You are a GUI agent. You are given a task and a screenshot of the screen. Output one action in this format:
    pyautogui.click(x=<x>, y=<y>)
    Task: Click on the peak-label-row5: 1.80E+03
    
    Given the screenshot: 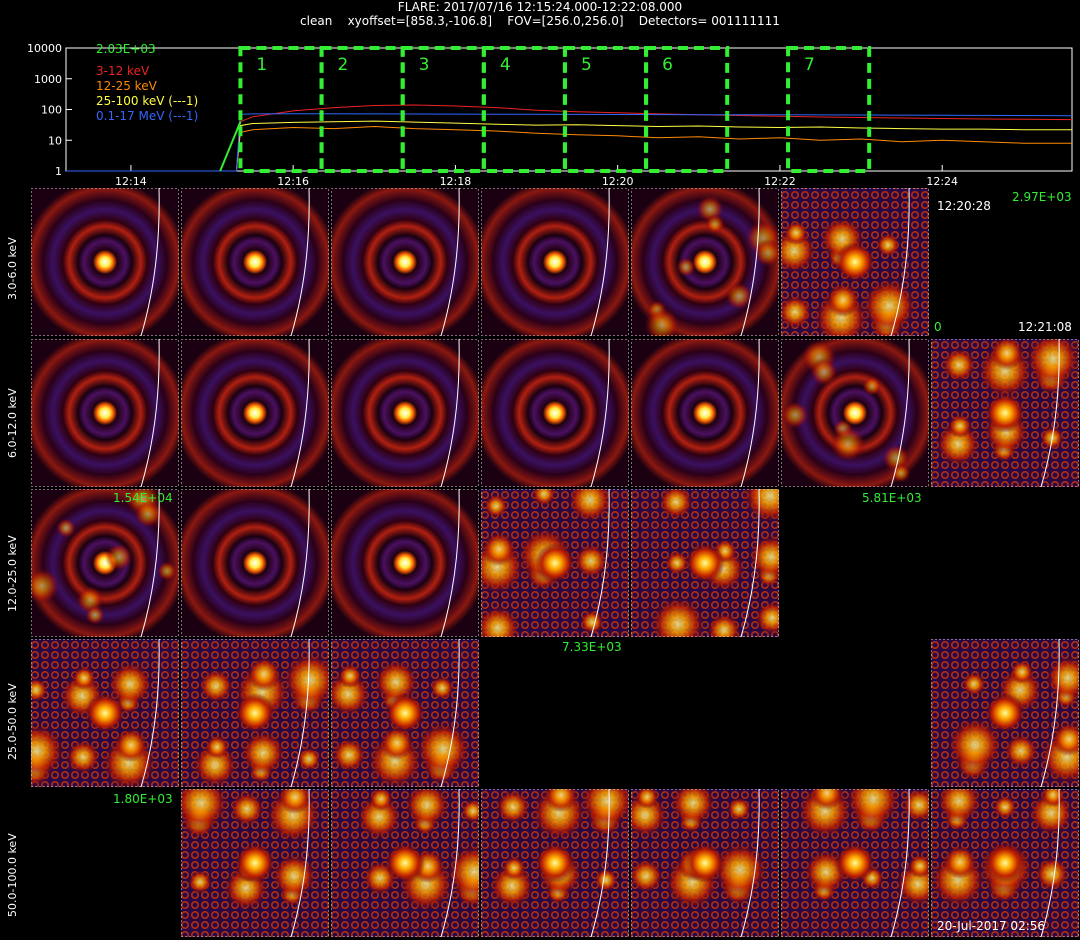 What is the action you would take?
    pyautogui.click(x=143, y=799)
    